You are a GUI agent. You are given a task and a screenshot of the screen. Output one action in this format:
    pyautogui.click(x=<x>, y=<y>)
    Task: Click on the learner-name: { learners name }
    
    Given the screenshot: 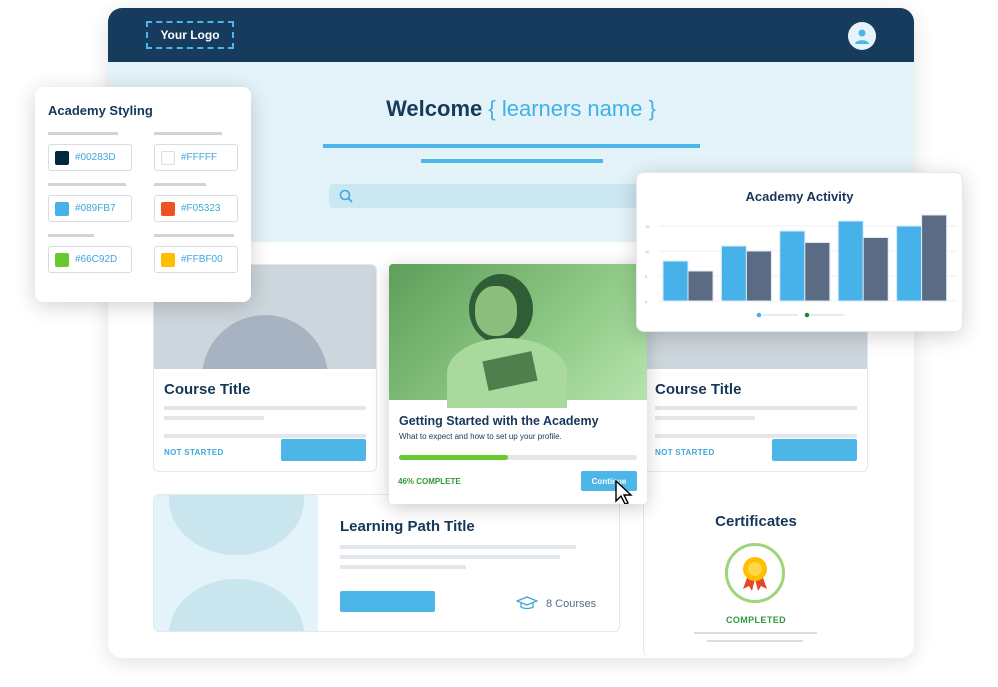 What is the action you would take?
    pyautogui.click(x=572, y=108)
    